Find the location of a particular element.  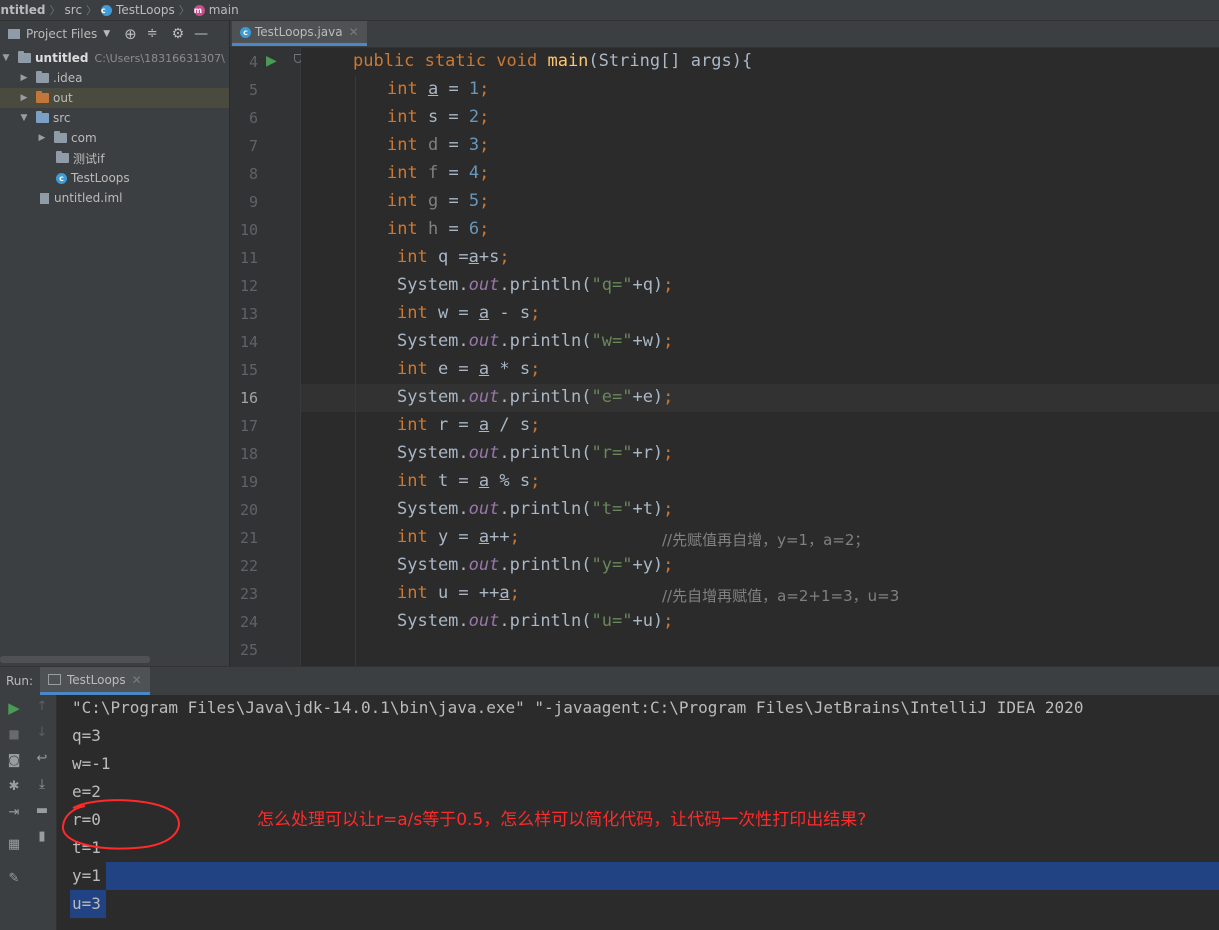

line-number: 20 is located at coordinates (248, 510).